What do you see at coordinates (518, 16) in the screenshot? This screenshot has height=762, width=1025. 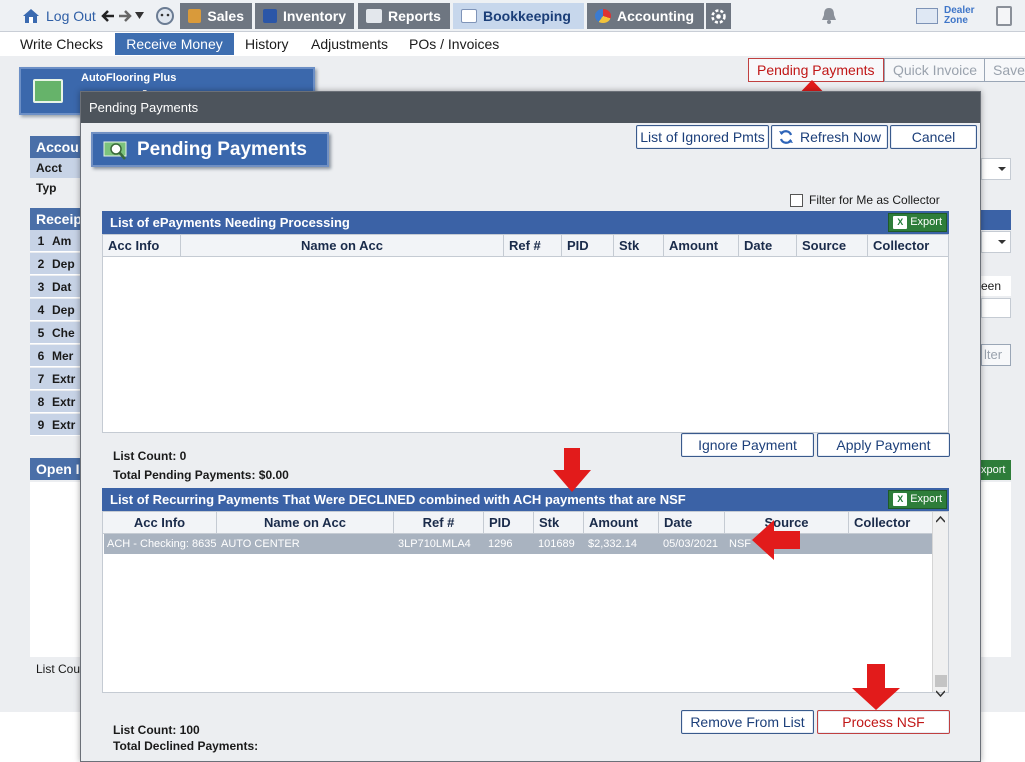 I see `tab-bookkeeping: Bookkeeping` at bounding box center [518, 16].